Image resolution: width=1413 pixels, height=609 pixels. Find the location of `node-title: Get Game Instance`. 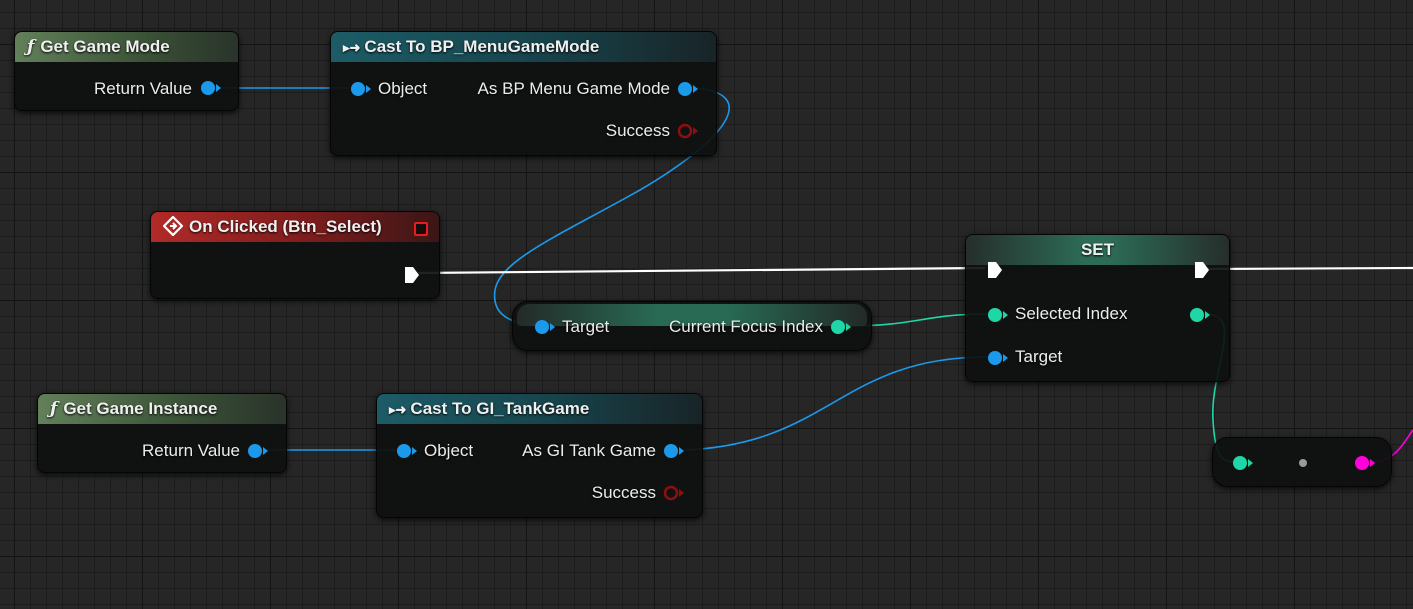

node-title: Get Game Instance is located at coordinates (140, 408).